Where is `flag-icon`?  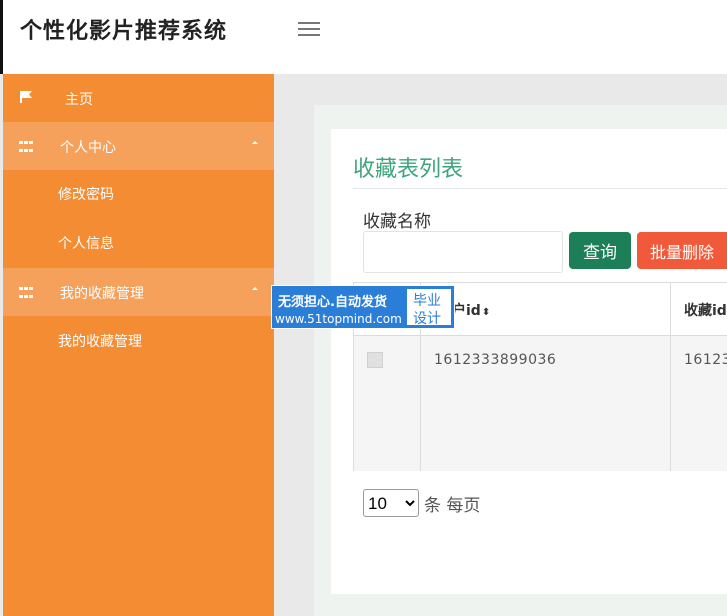 flag-icon is located at coordinates (26, 97).